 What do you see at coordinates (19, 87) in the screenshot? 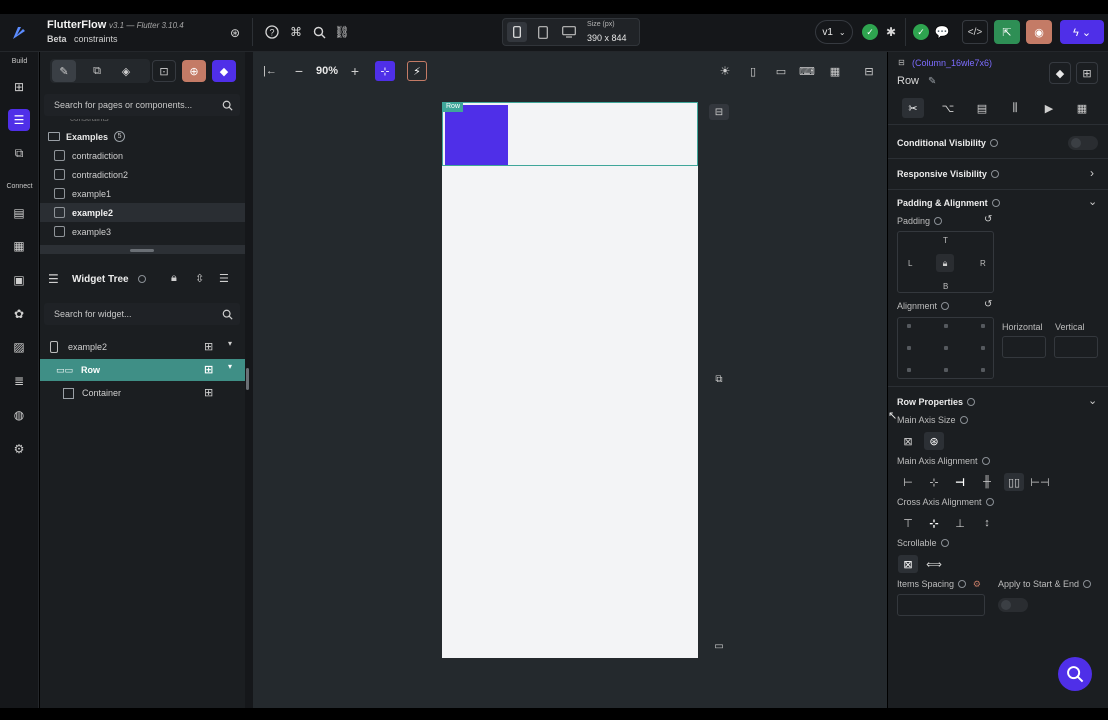
I see `add-page-icon: ⊞` at bounding box center [19, 87].